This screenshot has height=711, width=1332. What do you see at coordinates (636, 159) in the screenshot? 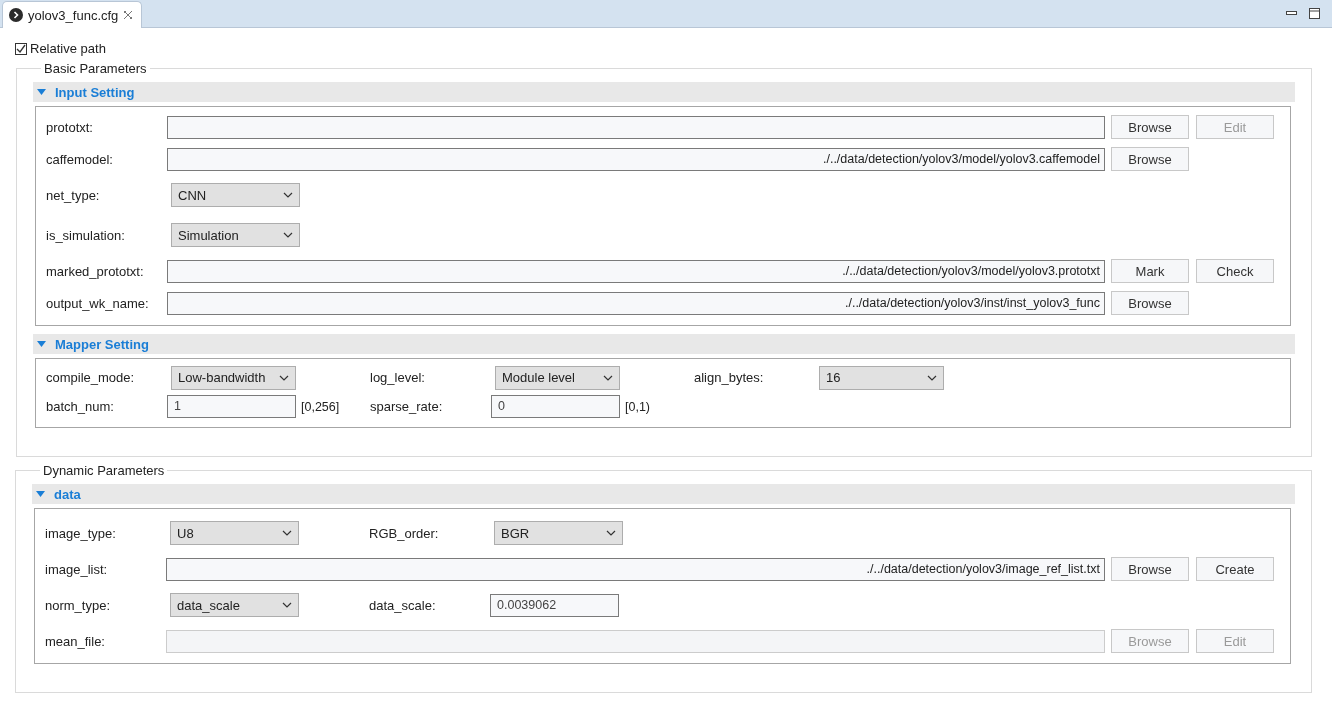
I see `path-field: ./../data/detection/yolov3/model/yolov3.caffemodel` at bounding box center [636, 159].